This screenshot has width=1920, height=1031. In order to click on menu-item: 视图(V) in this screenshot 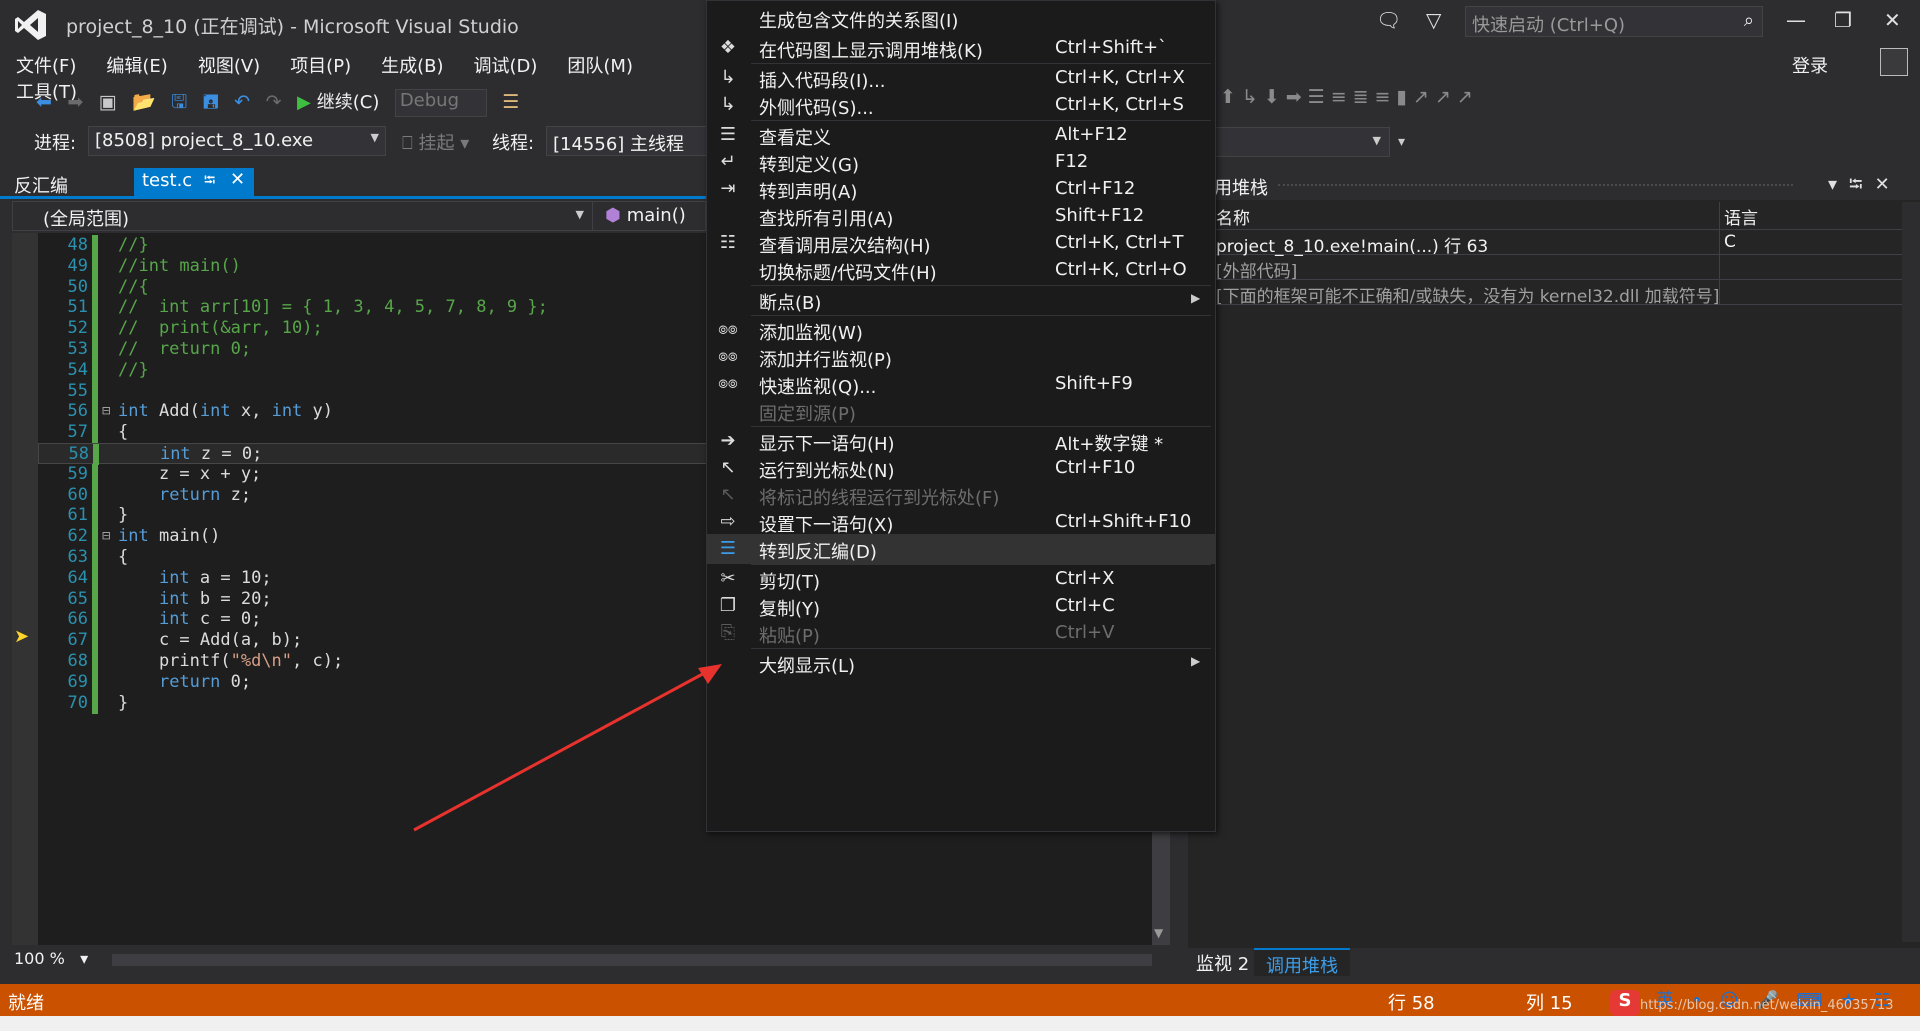, I will do `click(229, 65)`.